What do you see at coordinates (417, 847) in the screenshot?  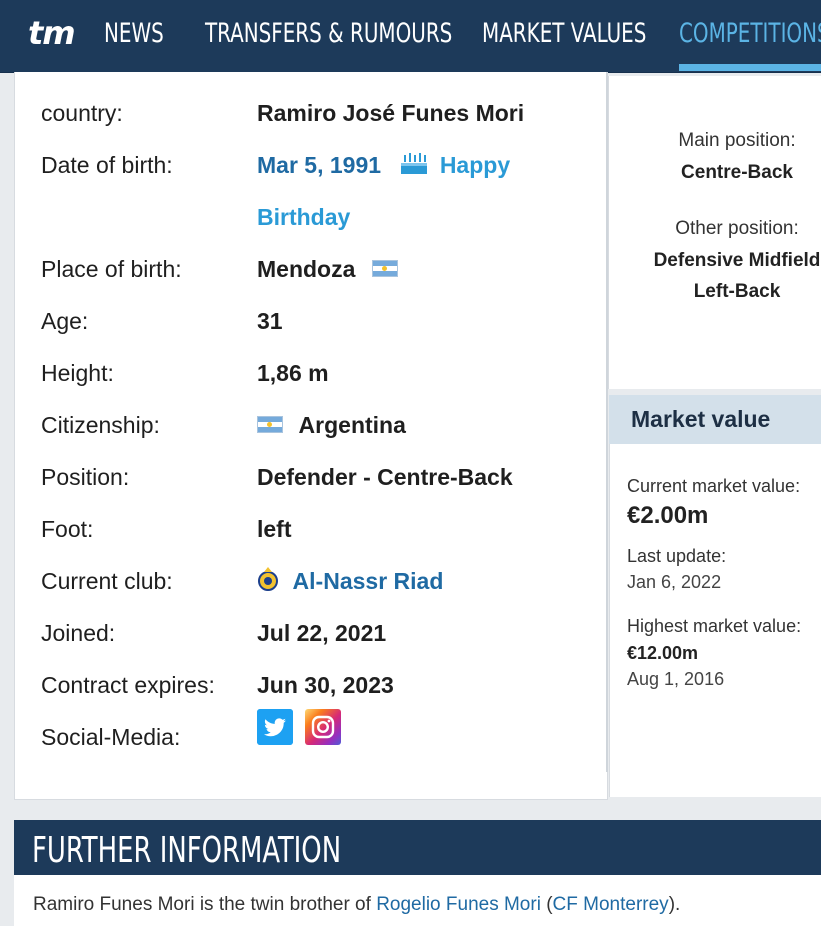 I see `further-information-header: FURTHER INFORMATION` at bounding box center [417, 847].